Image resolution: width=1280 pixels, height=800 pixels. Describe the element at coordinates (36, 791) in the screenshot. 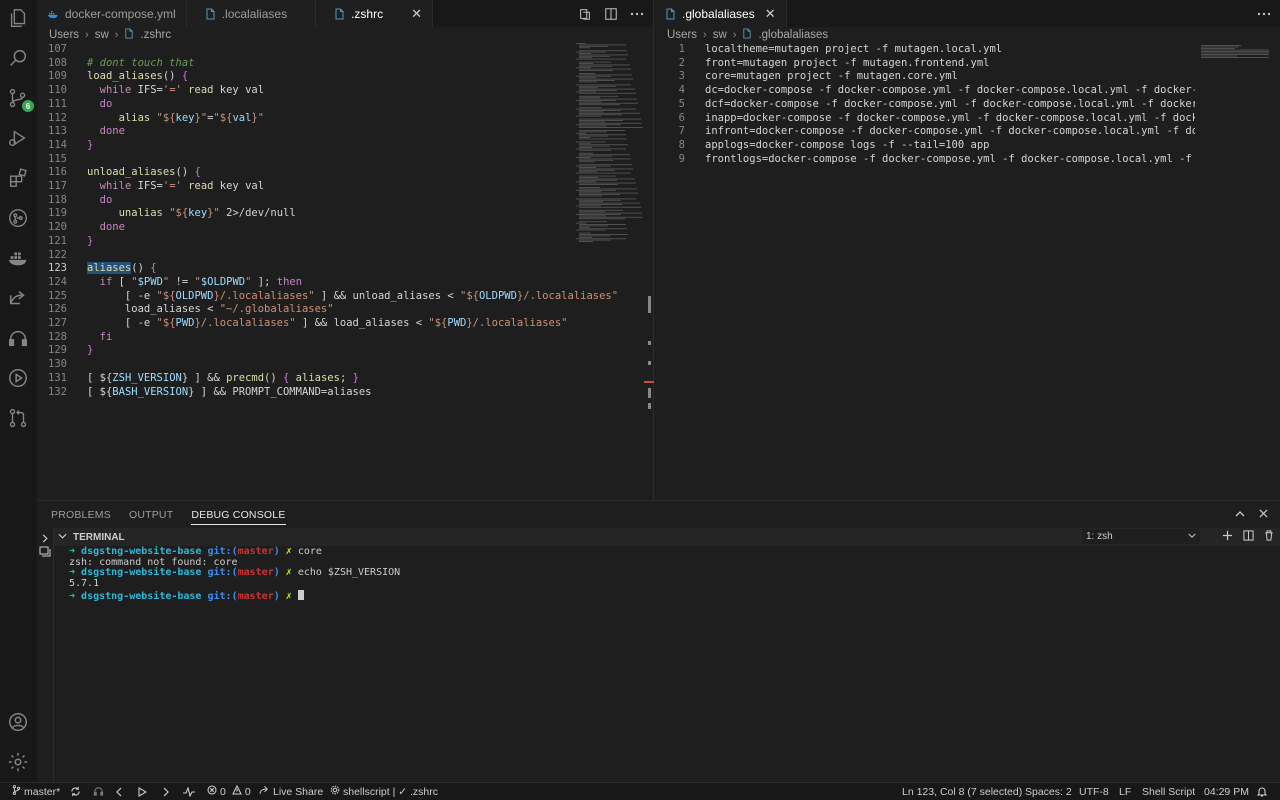

I see `git-branch-status: master*` at that location.